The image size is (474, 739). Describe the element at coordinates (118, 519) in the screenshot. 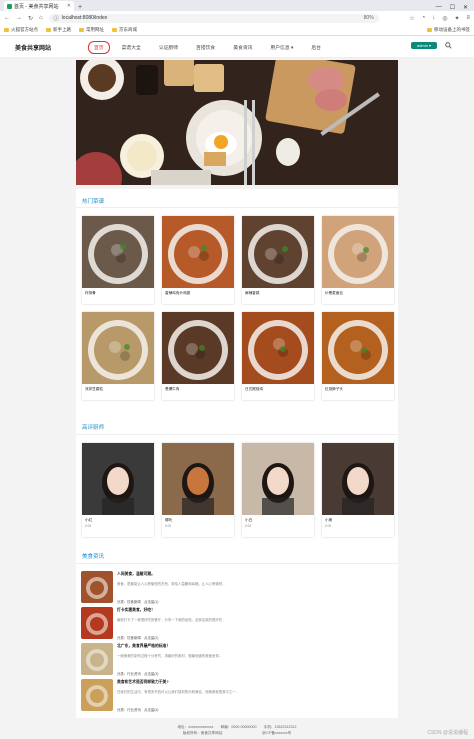

I see `chef-name: 小红` at that location.